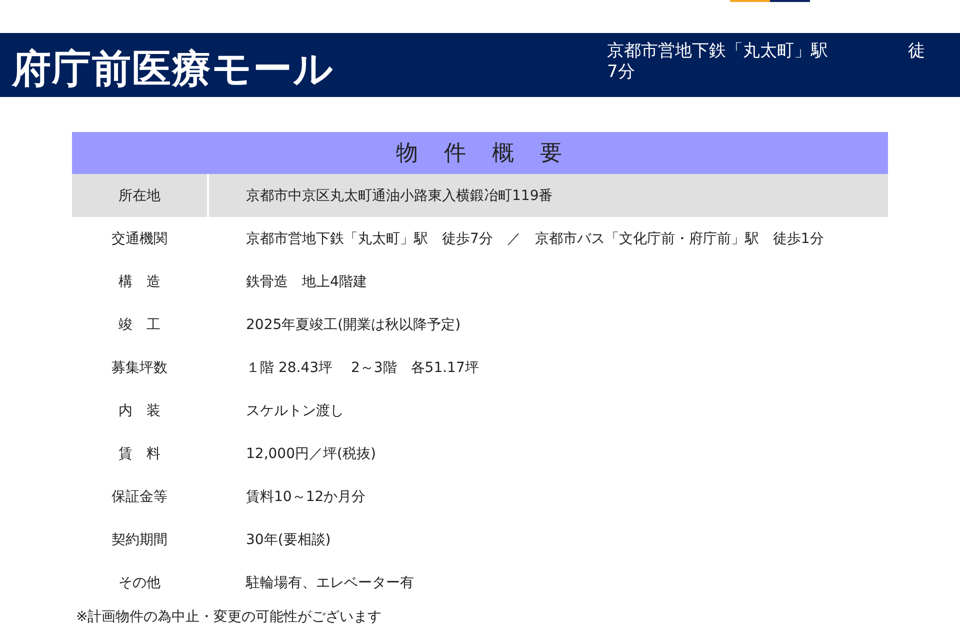  I want to click on note-text: ※計画物件の為中止・変更の可能性がございます, so click(229, 617).